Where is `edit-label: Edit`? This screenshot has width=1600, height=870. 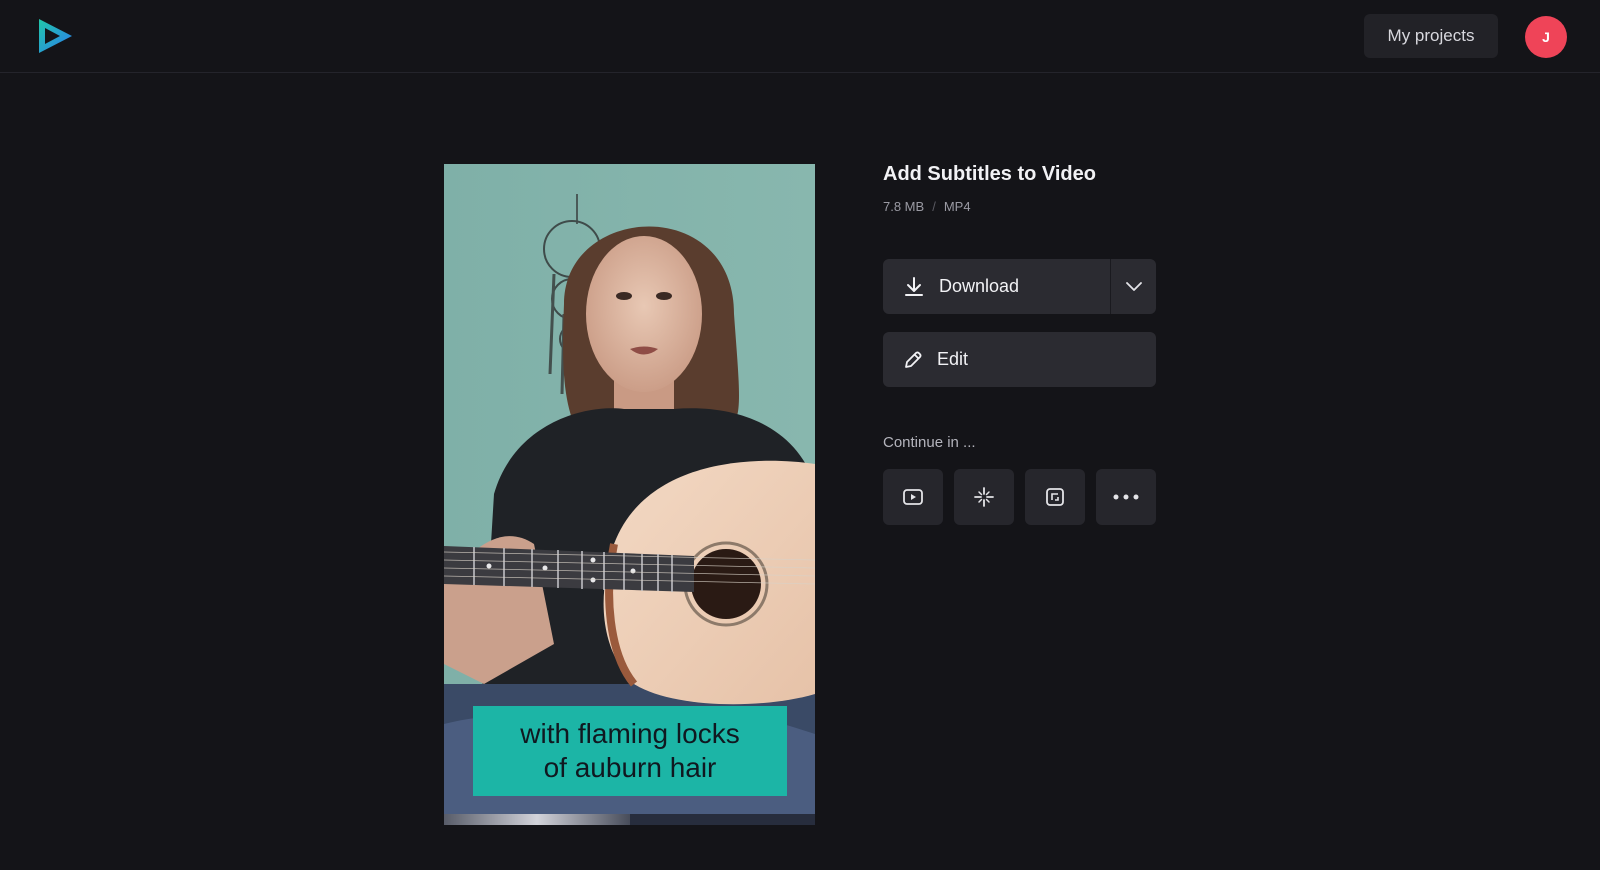
edit-label: Edit is located at coordinates (953, 359).